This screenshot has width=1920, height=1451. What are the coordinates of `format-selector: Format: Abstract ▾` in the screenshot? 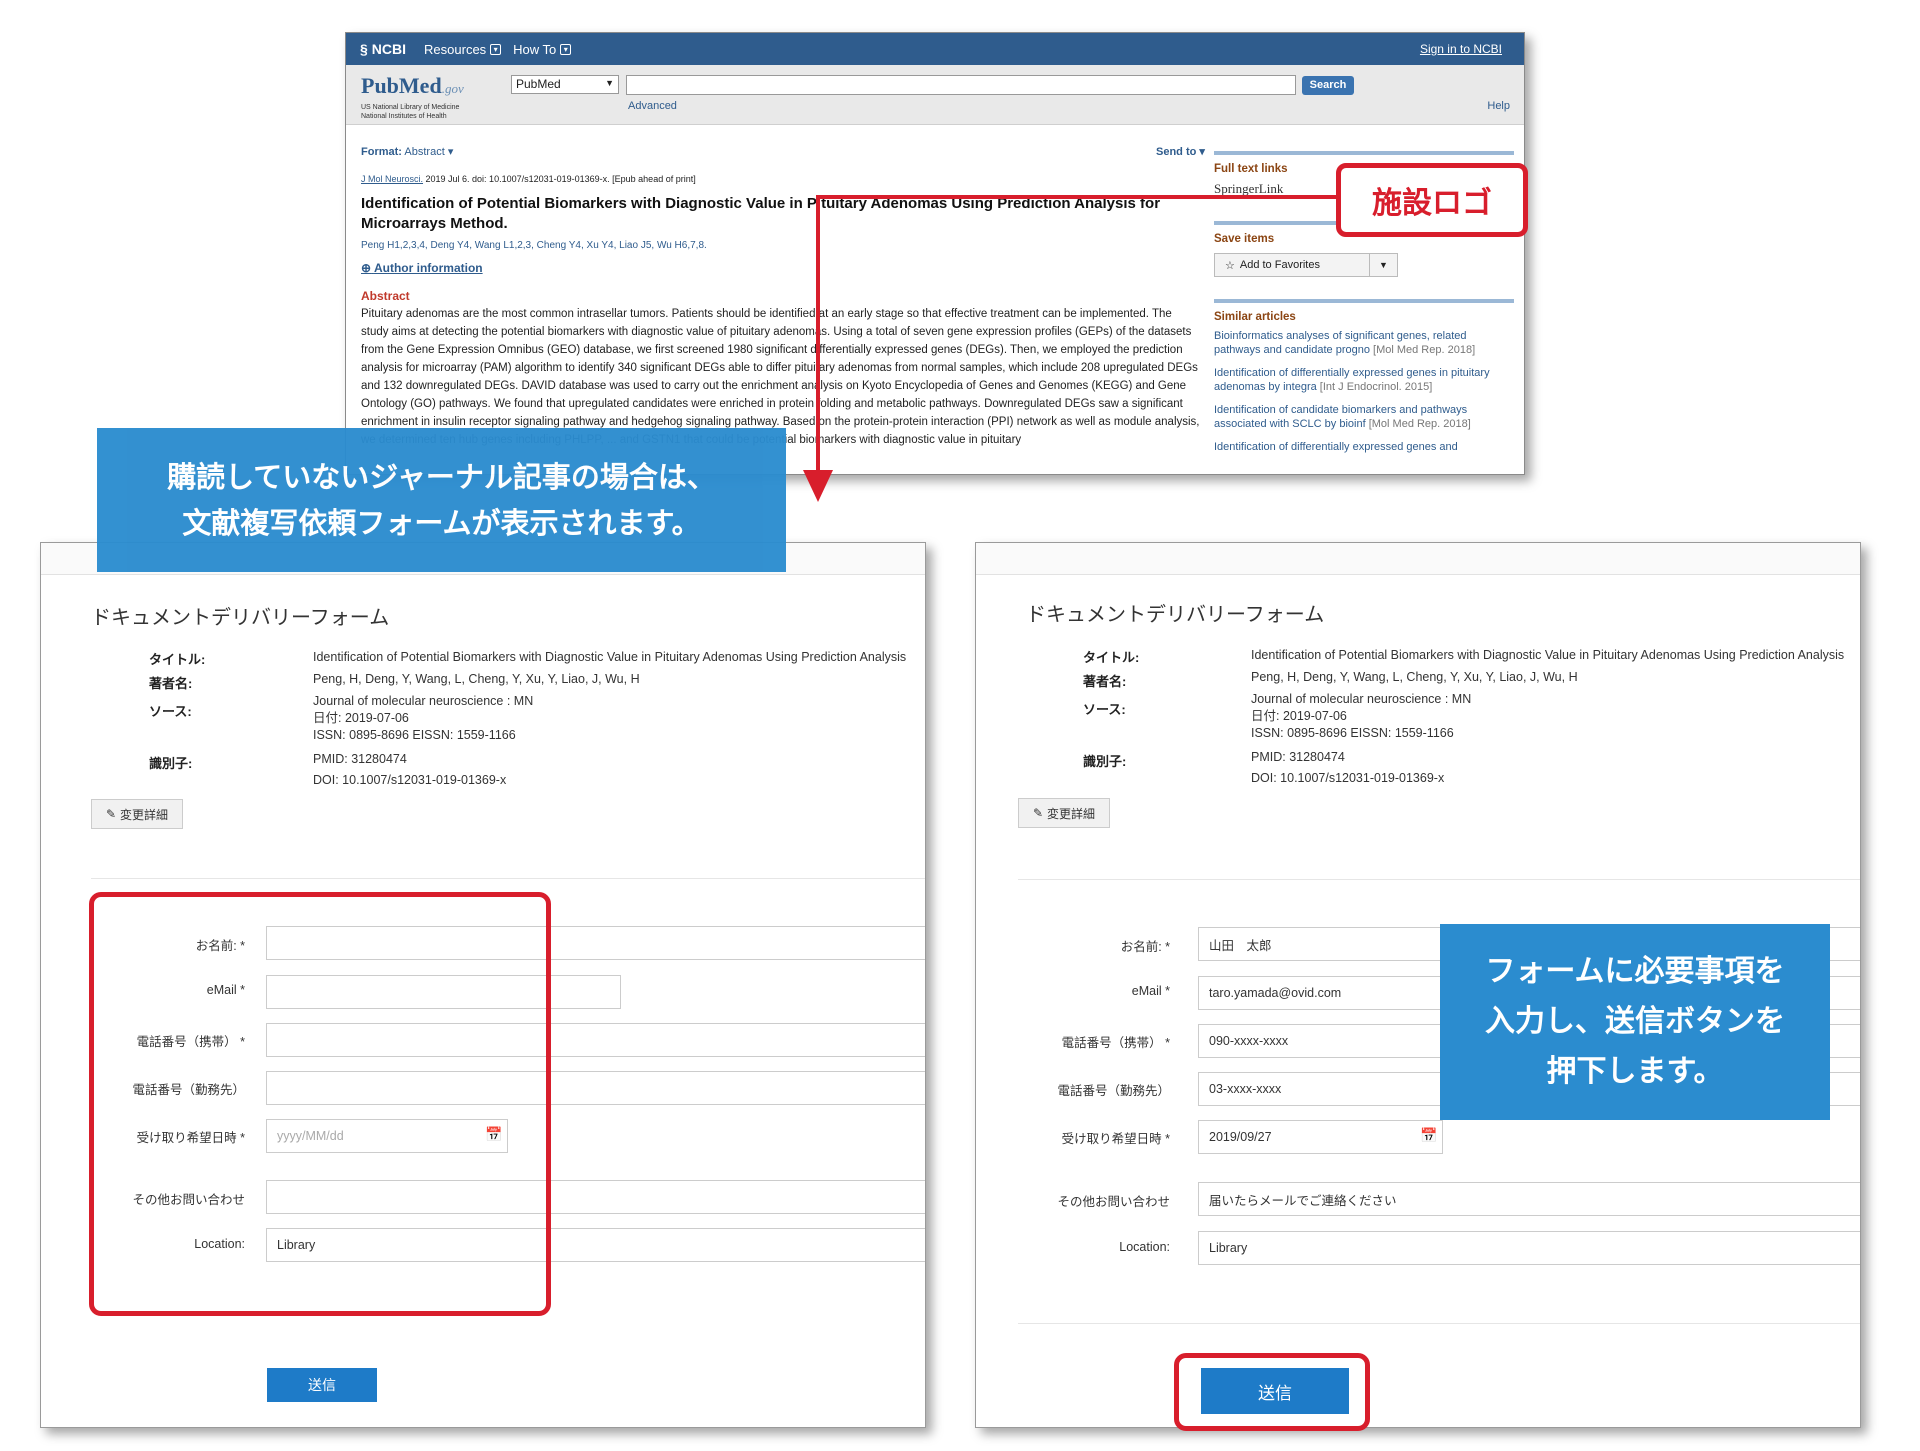 It's located at (781, 151).